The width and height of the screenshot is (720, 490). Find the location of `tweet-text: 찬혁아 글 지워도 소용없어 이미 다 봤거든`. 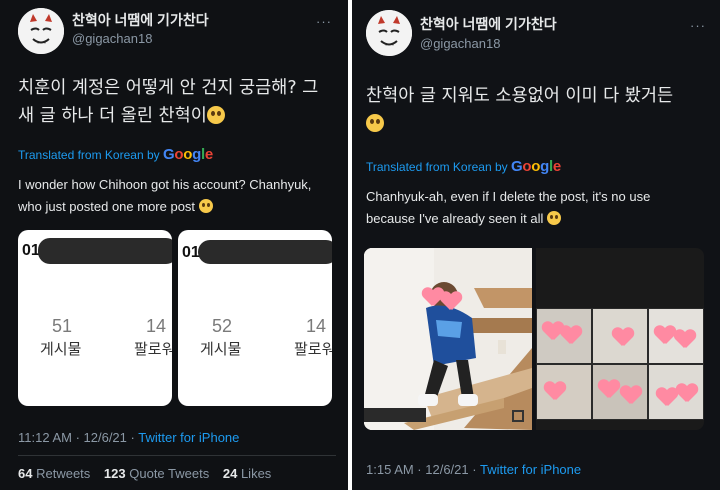

tweet-text: 찬혁아 글 지워도 소용없어 이미 다 봤거든 is located at coordinates (538, 110).